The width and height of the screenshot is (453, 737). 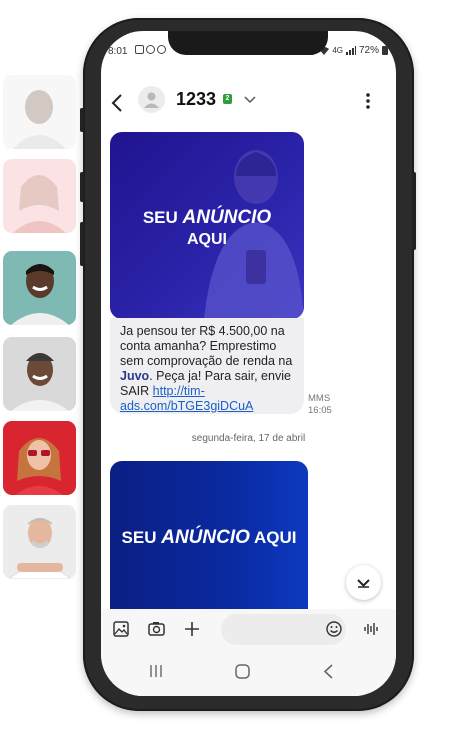 What do you see at coordinates (368, 50) in the screenshot?
I see `battery-percent: 72%` at bounding box center [368, 50].